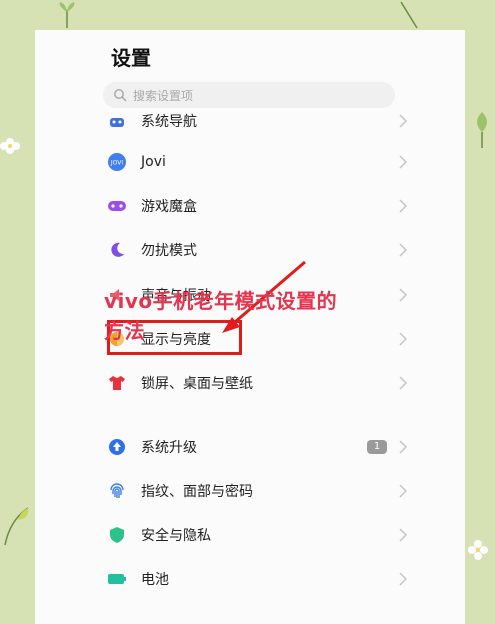 Image resolution: width=495 pixels, height=624 pixels. What do you see at coordinates (377, 447) in the screenshot?
I see `update-count-badge: 1` at bounding box center [377, 447].